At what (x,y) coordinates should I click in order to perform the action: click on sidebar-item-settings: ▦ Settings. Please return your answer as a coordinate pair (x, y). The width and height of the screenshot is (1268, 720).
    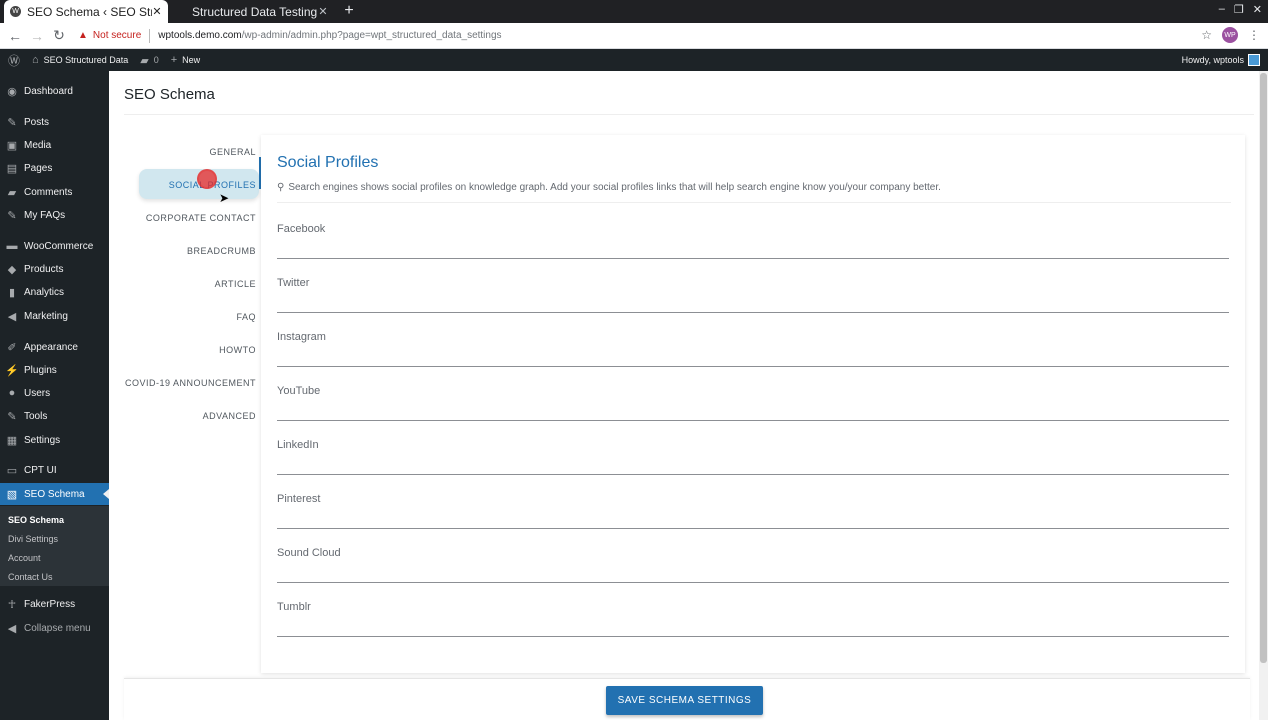
    Looking at the image, I should click on (54, 440).